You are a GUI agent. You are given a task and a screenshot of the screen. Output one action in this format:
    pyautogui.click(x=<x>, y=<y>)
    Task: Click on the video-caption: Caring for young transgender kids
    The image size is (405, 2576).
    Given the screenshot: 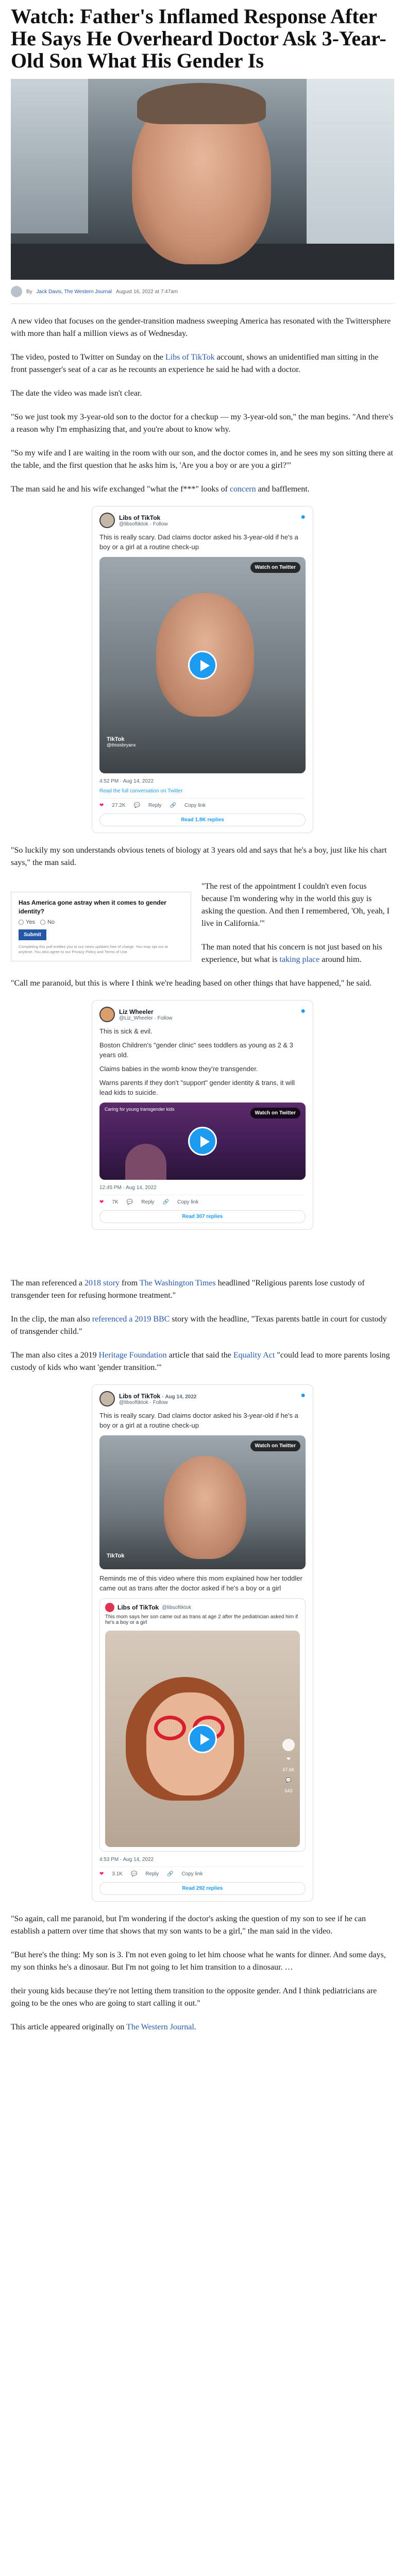 What is the action you would take?
    pyautogui.click(x=140, y=1109)
    